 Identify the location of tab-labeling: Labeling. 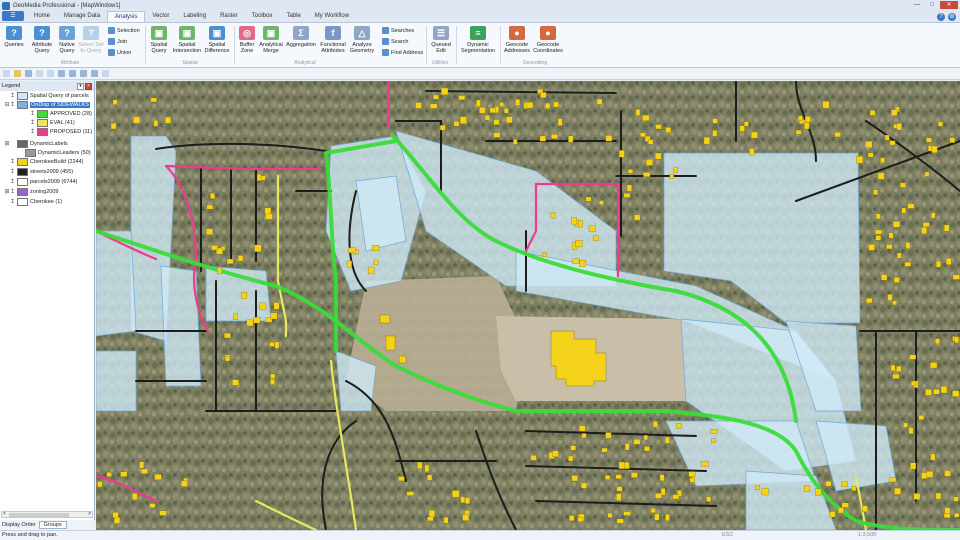
(194, 16).